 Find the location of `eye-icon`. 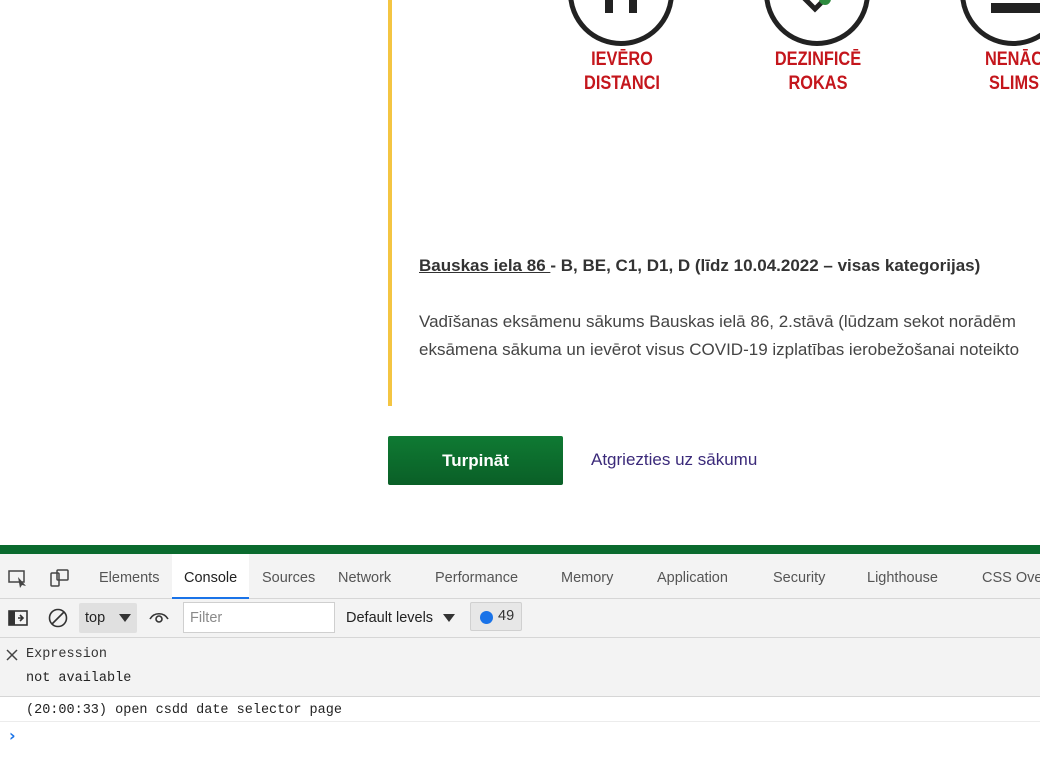

eye-icon is located at coordinates (159, 618).